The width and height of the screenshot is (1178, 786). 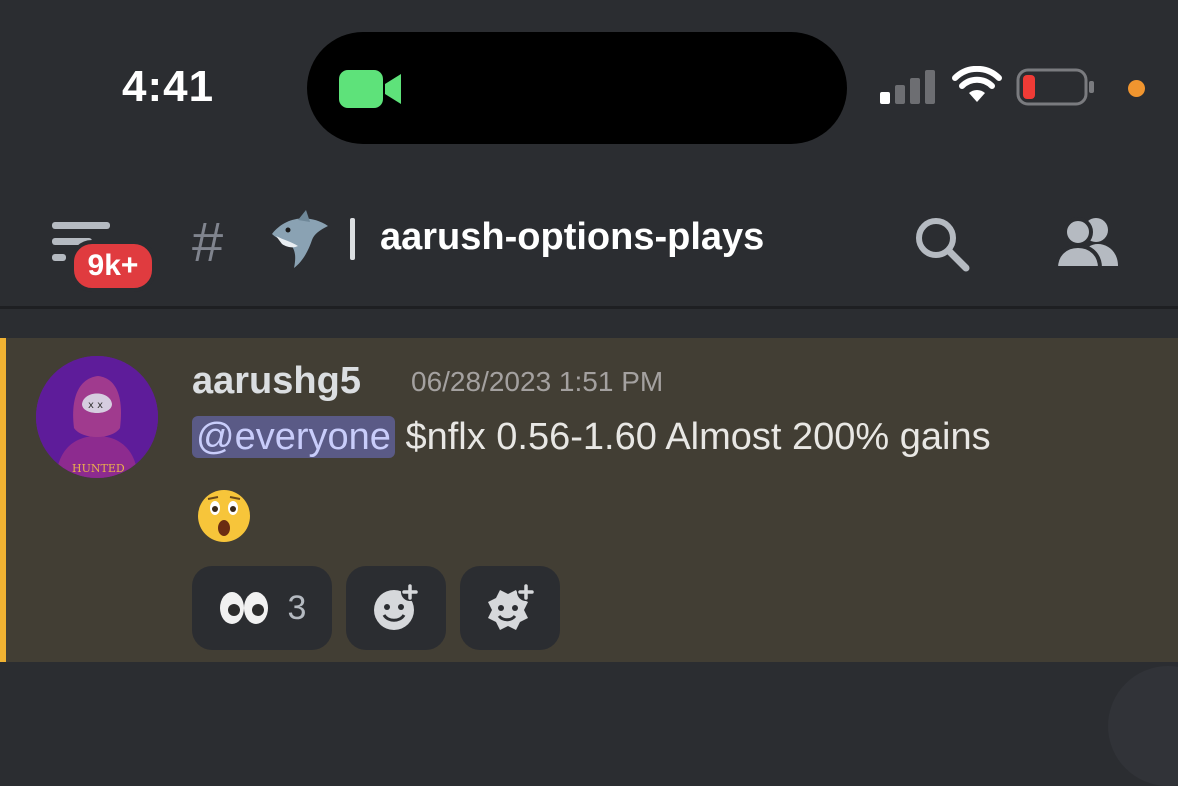 I want to click on search-icon, so click(x=942, y=244).